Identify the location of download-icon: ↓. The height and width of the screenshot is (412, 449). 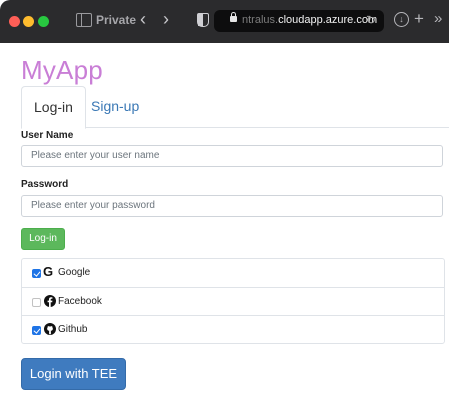
(401, 19).